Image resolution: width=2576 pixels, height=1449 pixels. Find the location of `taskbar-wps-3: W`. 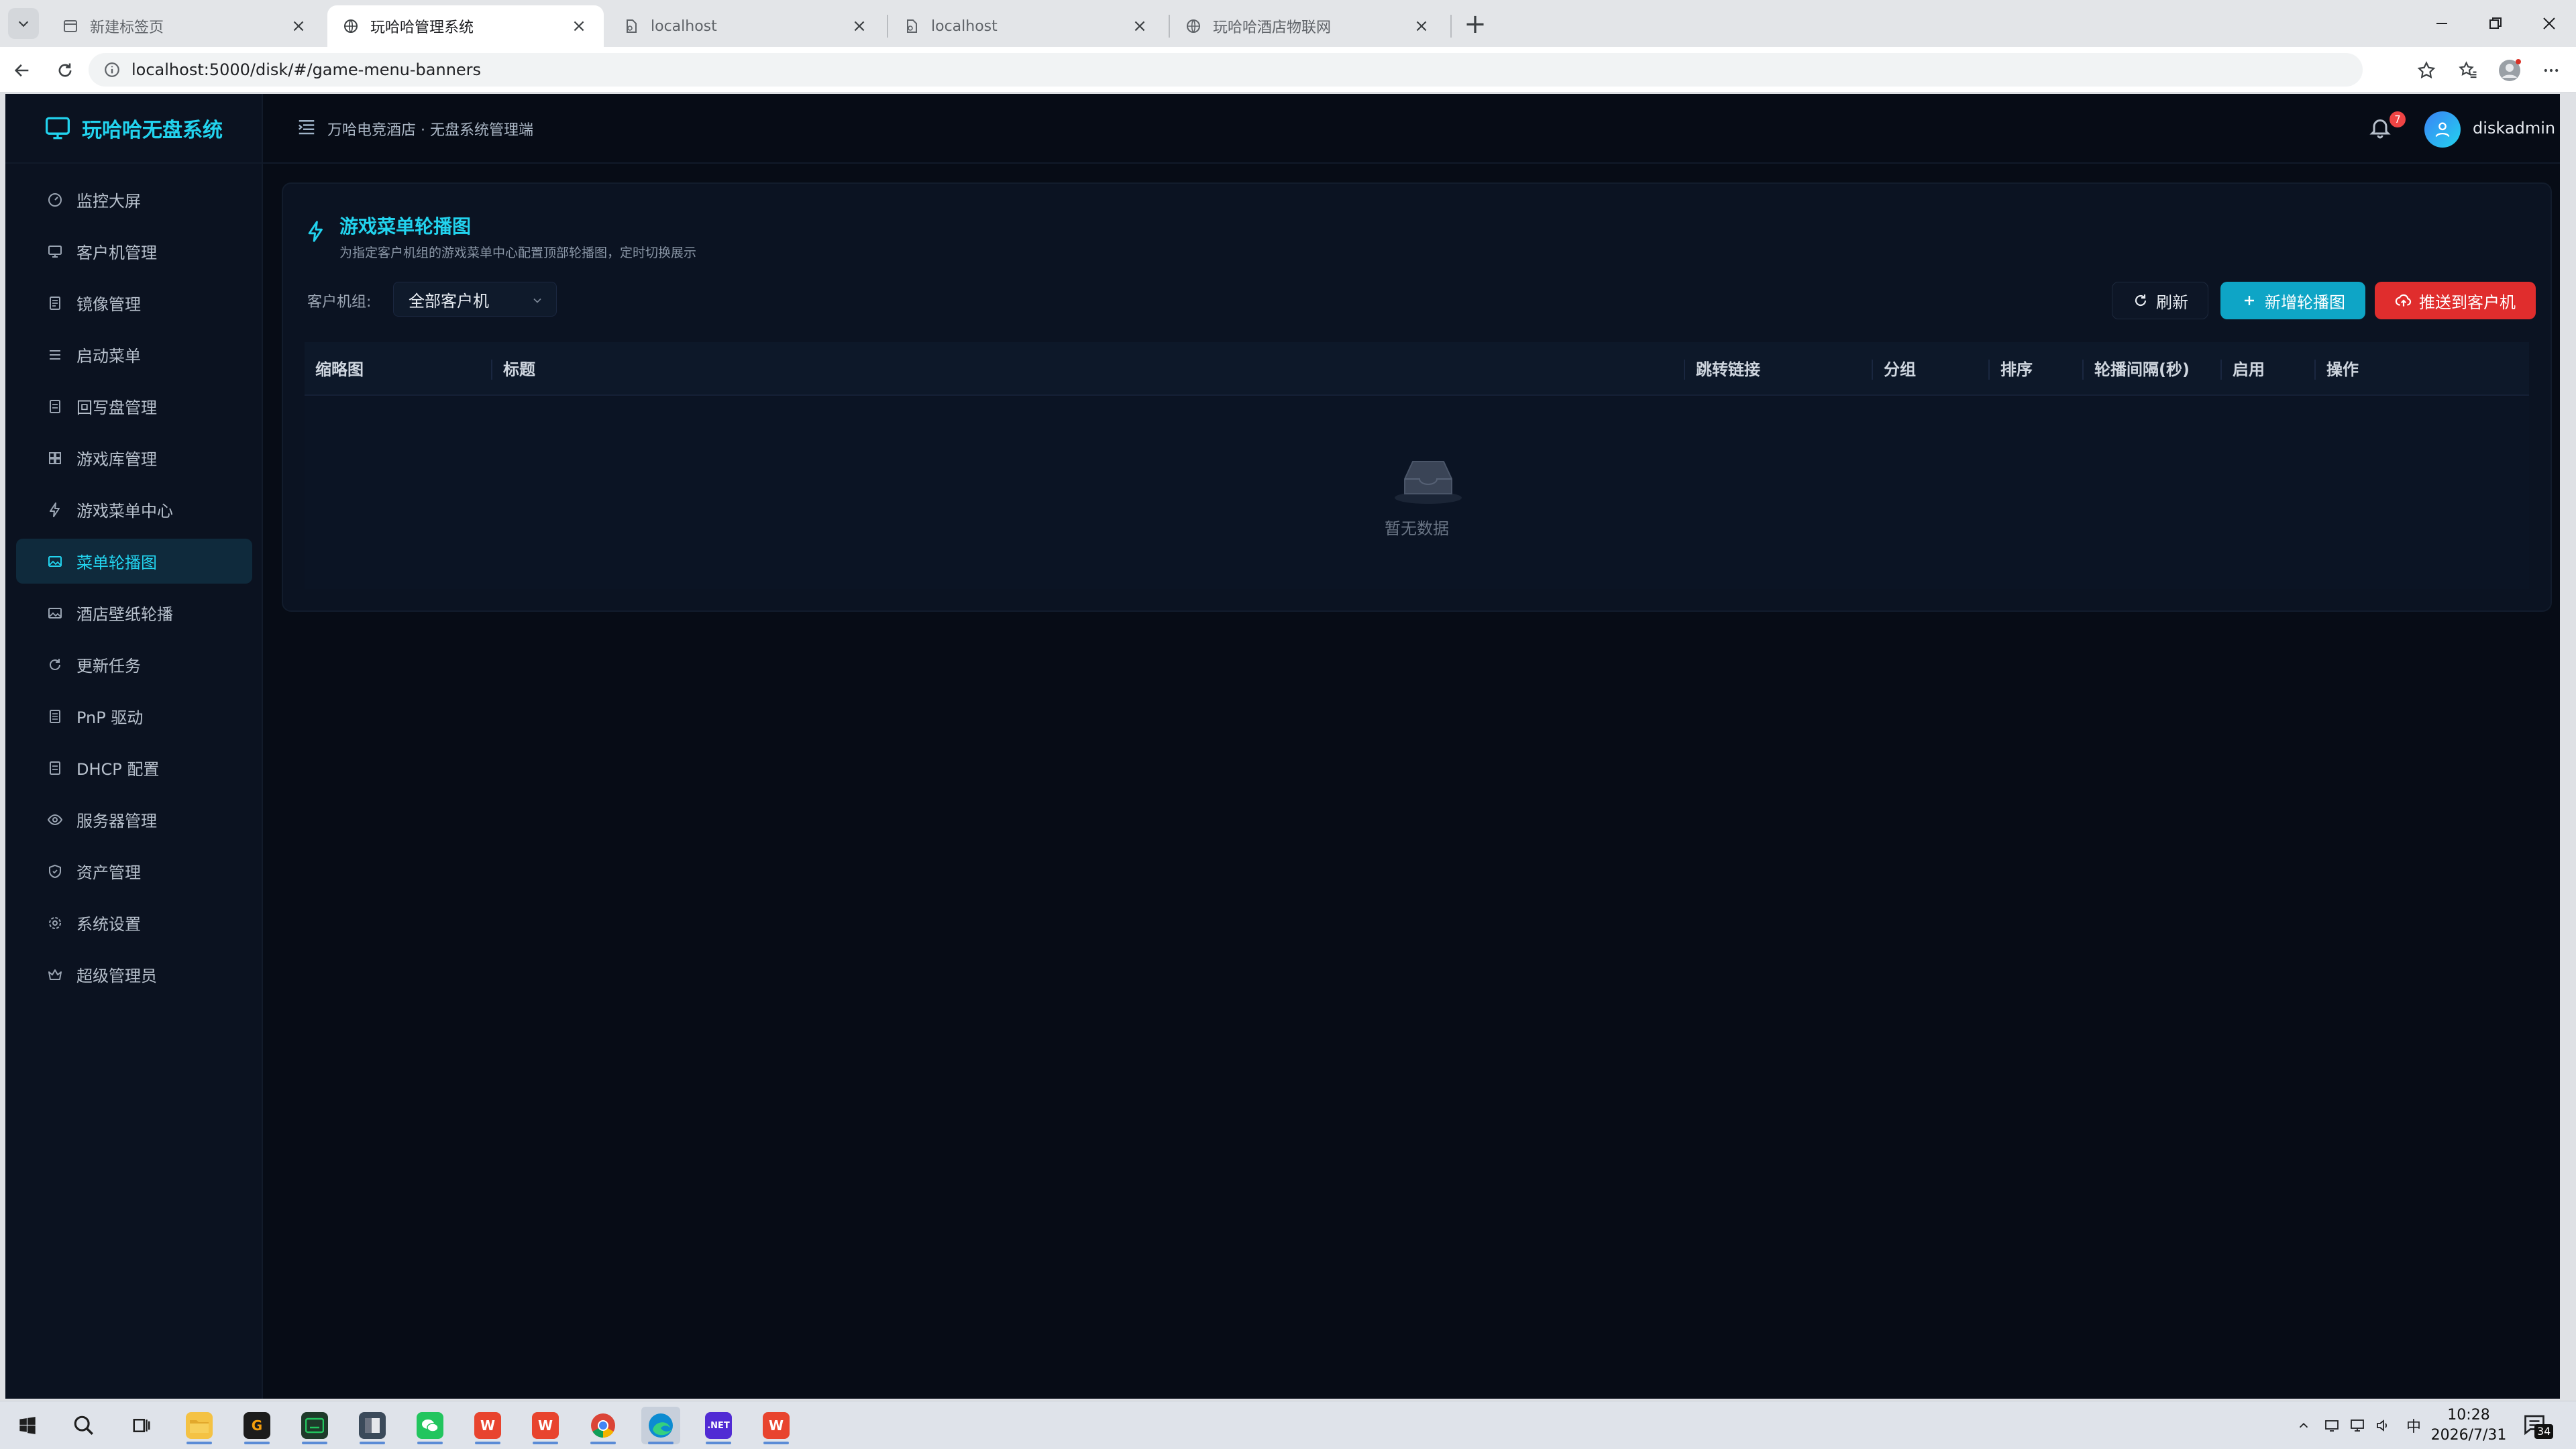

taskbar-wps-3: W is located at coordinates (776, 1425).